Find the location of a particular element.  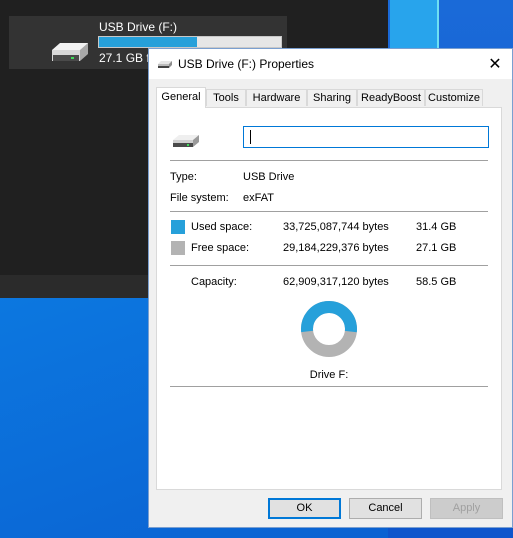

type-value: USB Drive is located at coordinates (269, 177).